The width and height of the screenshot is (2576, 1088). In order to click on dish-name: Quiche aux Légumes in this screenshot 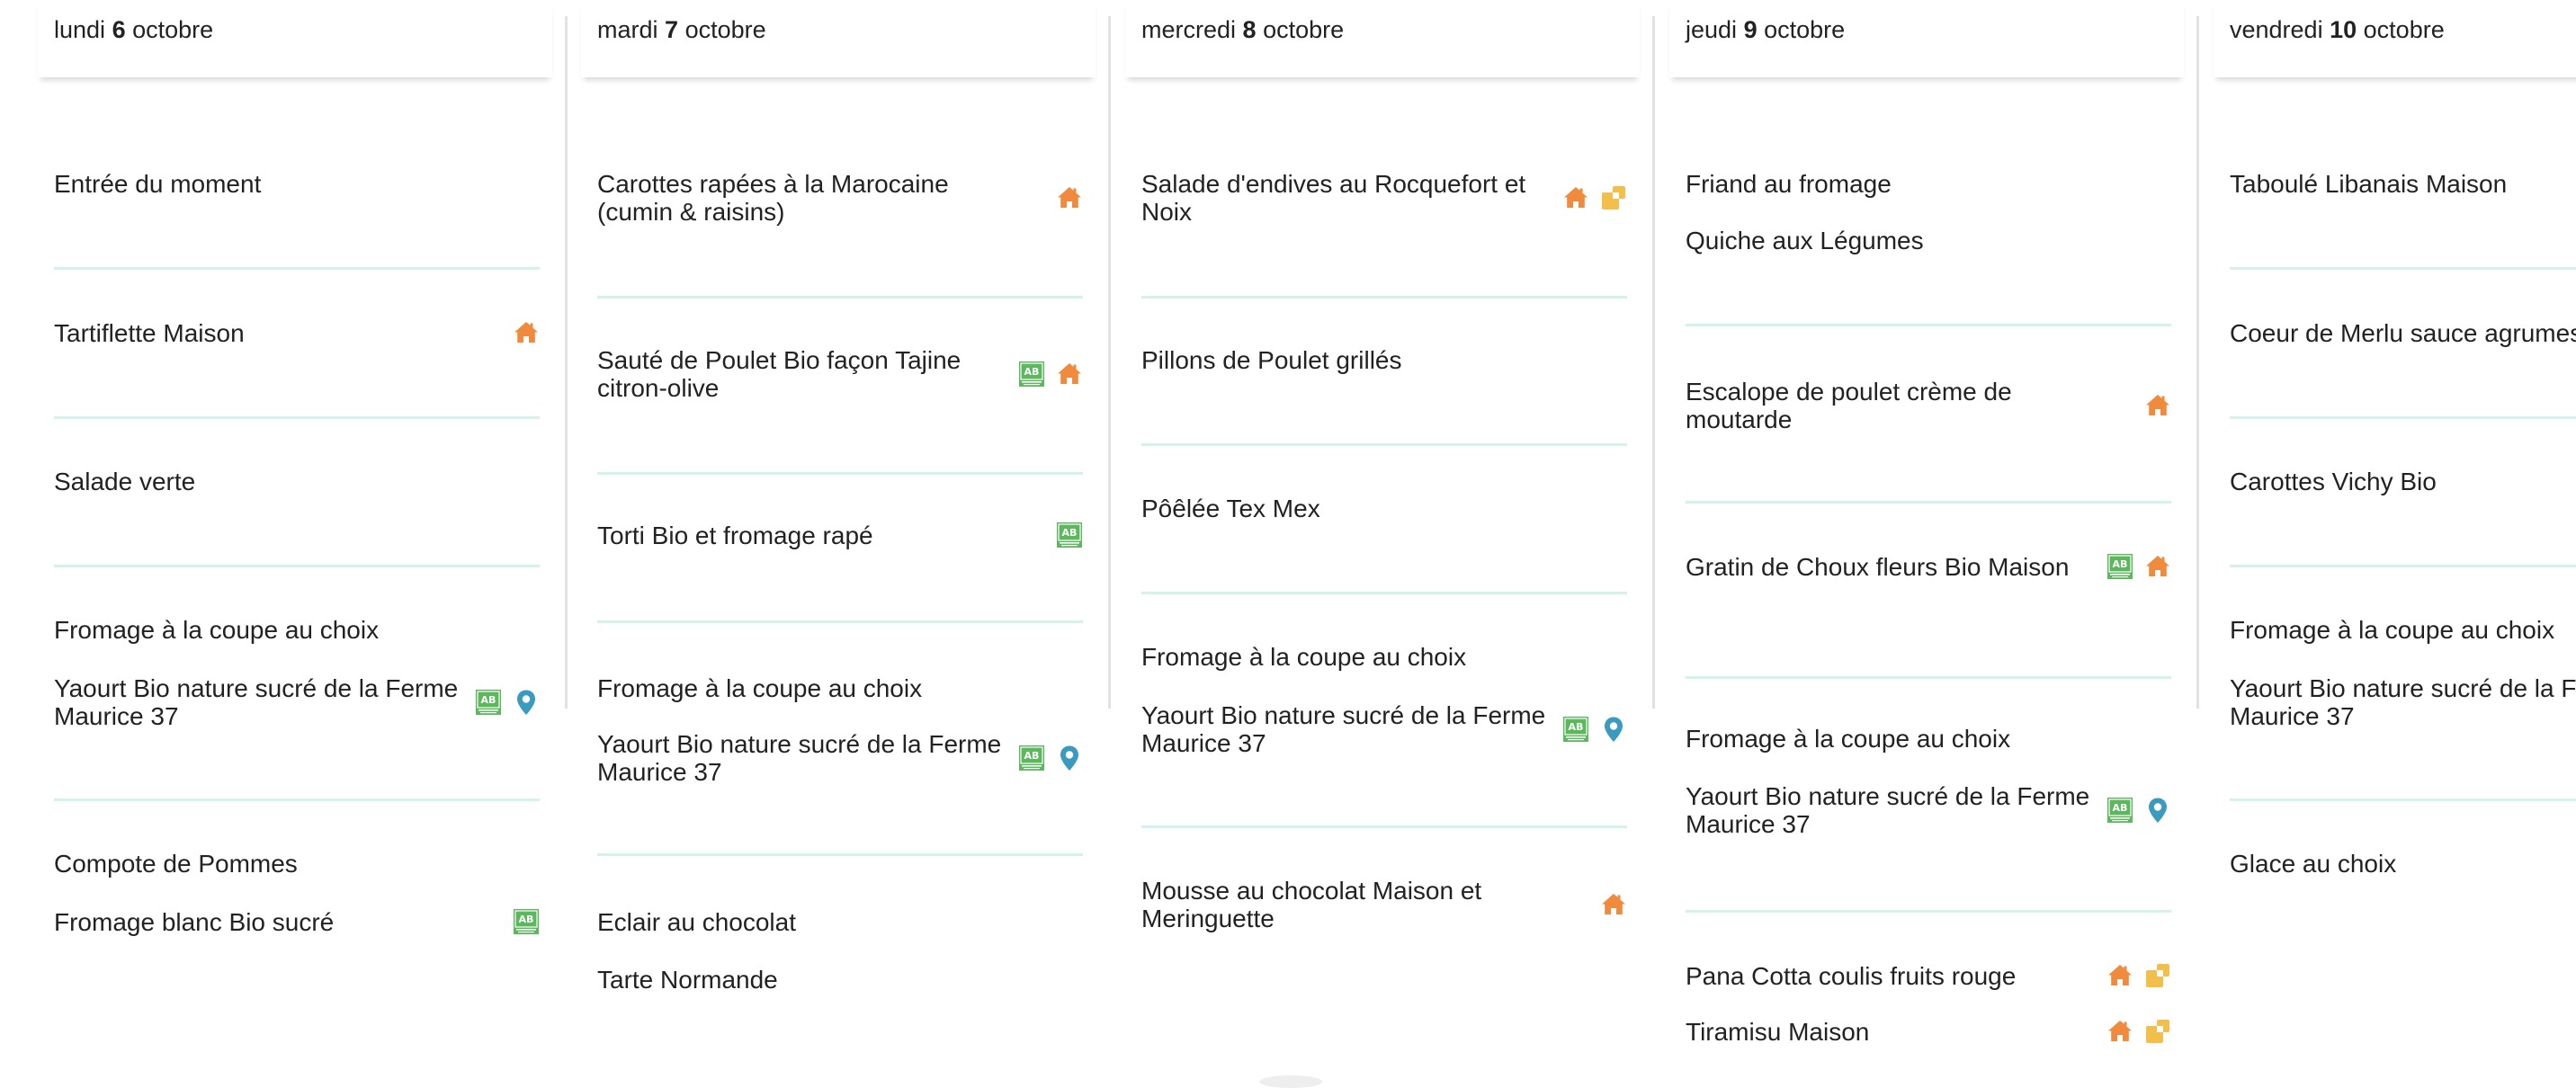, I will do `click(1805, 240)`.